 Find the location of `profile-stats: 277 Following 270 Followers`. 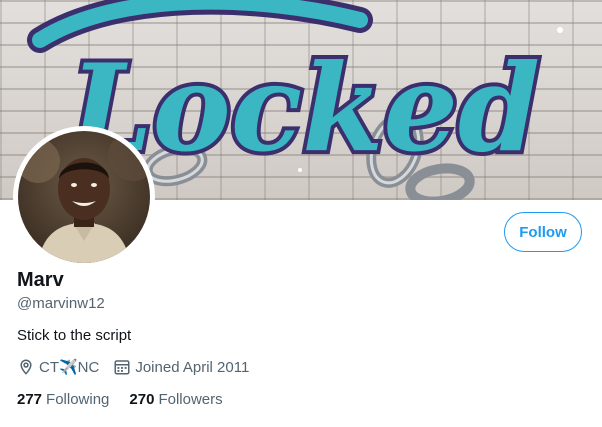

profile-stats: 277 Following 270 Followers is located at coordinates (120, 399).